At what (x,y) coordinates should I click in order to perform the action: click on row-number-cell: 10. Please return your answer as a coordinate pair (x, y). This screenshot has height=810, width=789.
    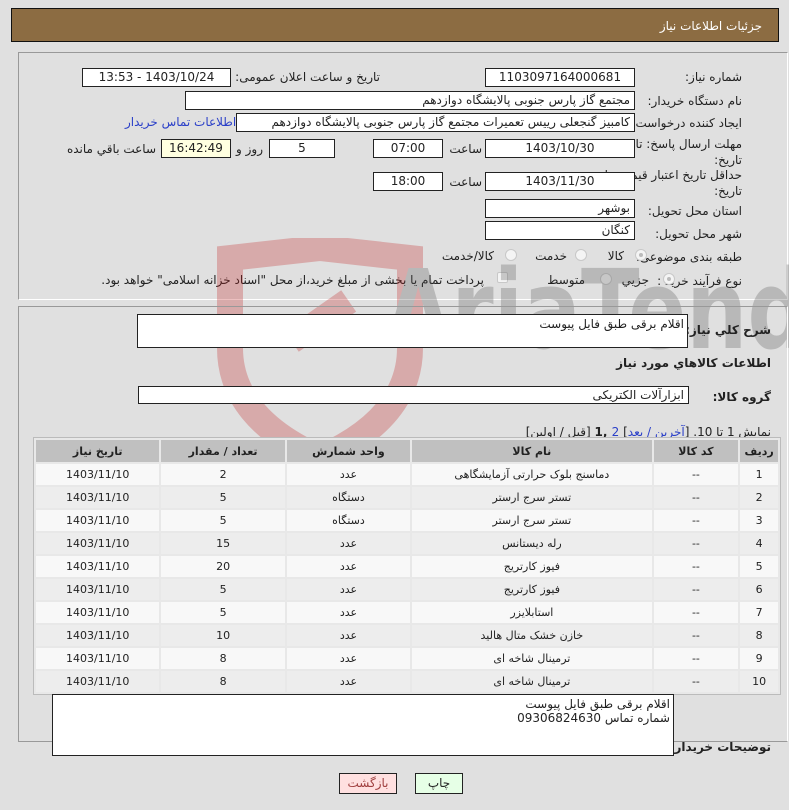
    Looking at the image, I should click on (759, 681).